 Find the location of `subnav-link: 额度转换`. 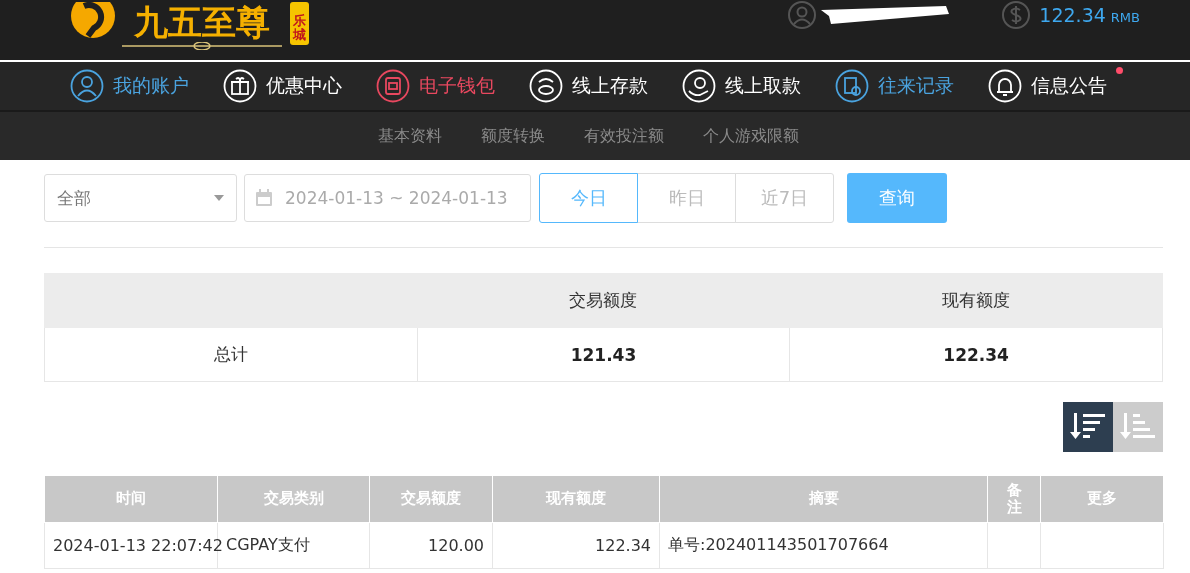

subnav-link: 额度转换 is located at coordinates (513, 136).